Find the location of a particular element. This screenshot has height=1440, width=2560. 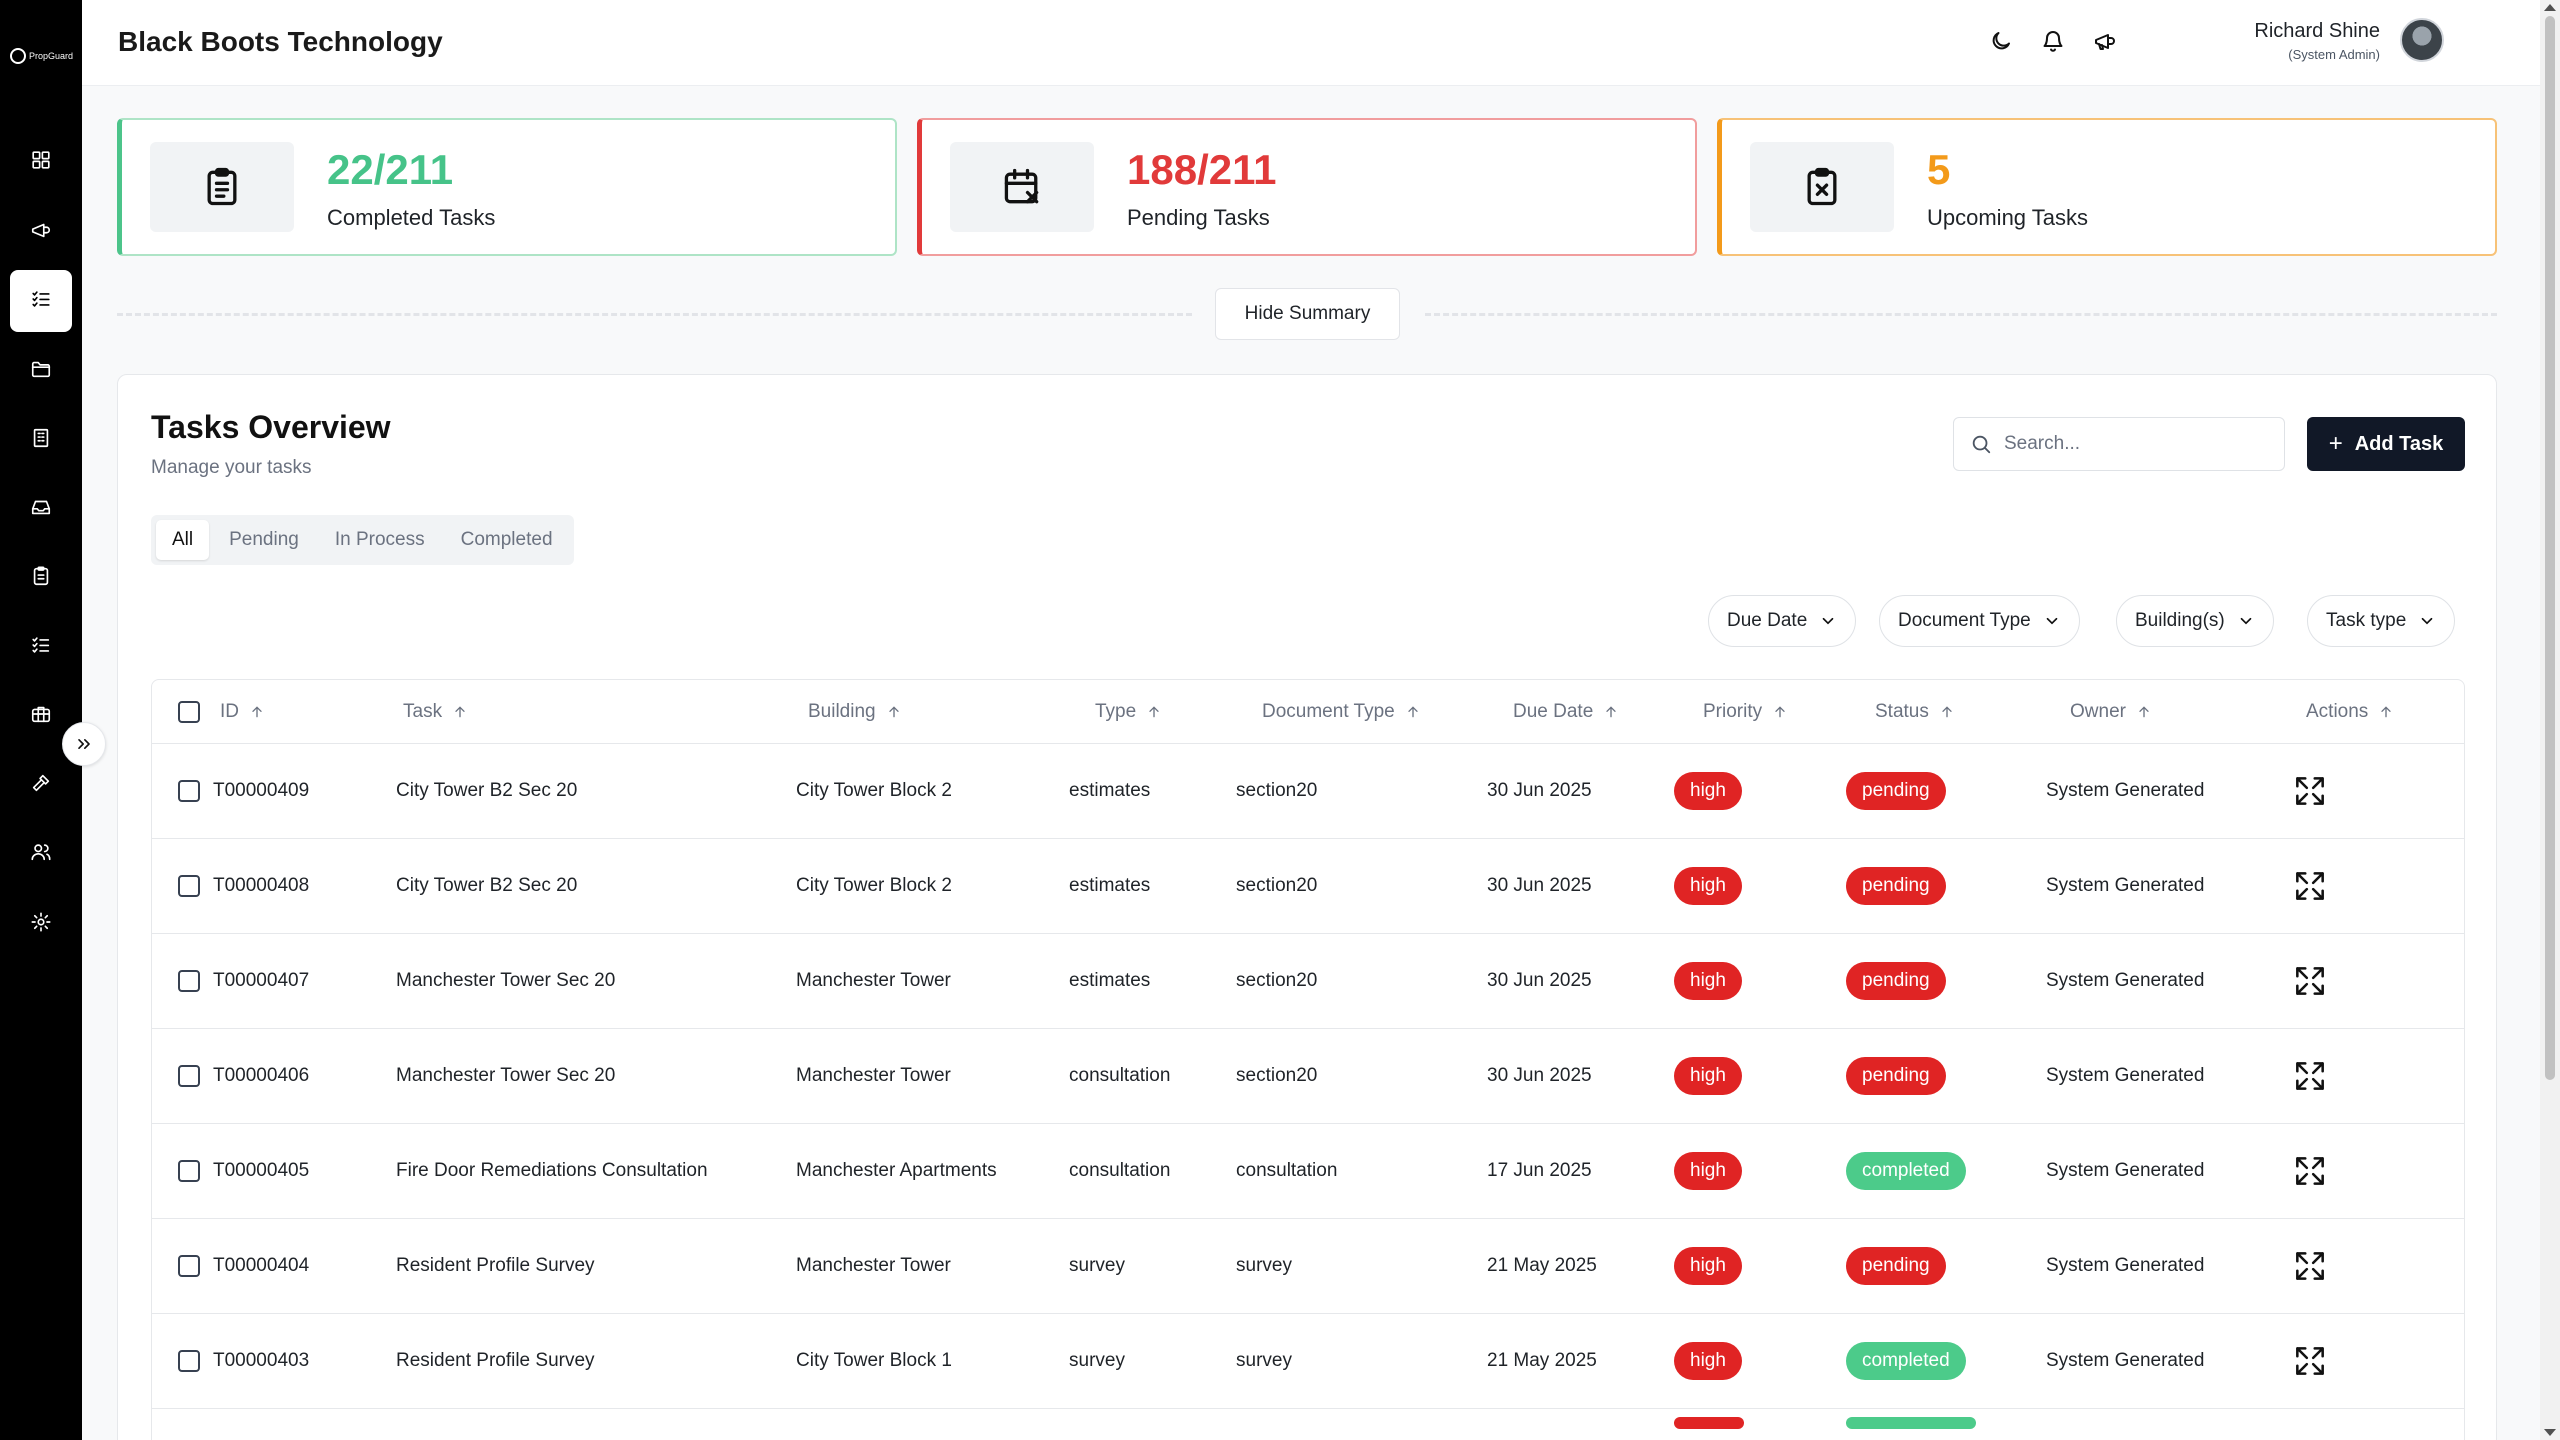

column-header-task: Task is located at coordinates (435, 711).